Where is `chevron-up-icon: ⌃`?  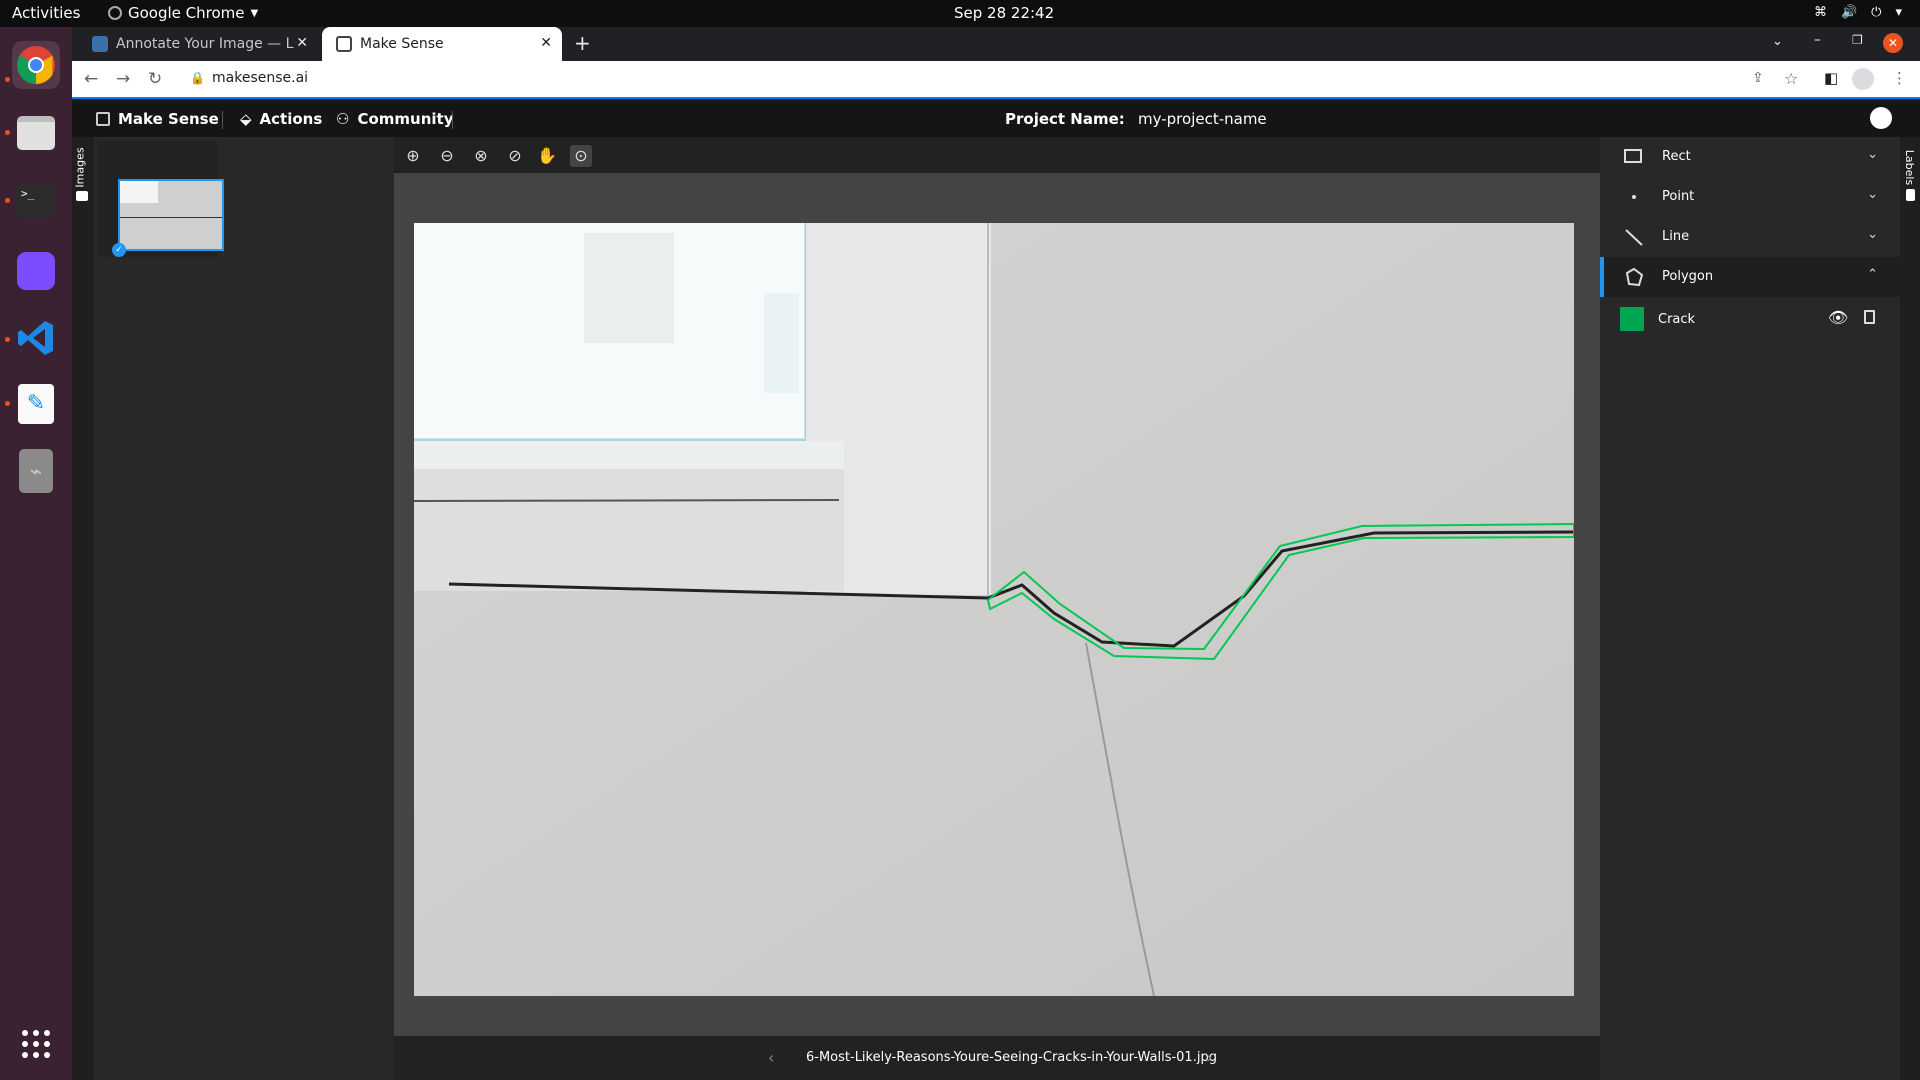 chevron-up-icon: ⌃ is located at coordinates (1872, 274).